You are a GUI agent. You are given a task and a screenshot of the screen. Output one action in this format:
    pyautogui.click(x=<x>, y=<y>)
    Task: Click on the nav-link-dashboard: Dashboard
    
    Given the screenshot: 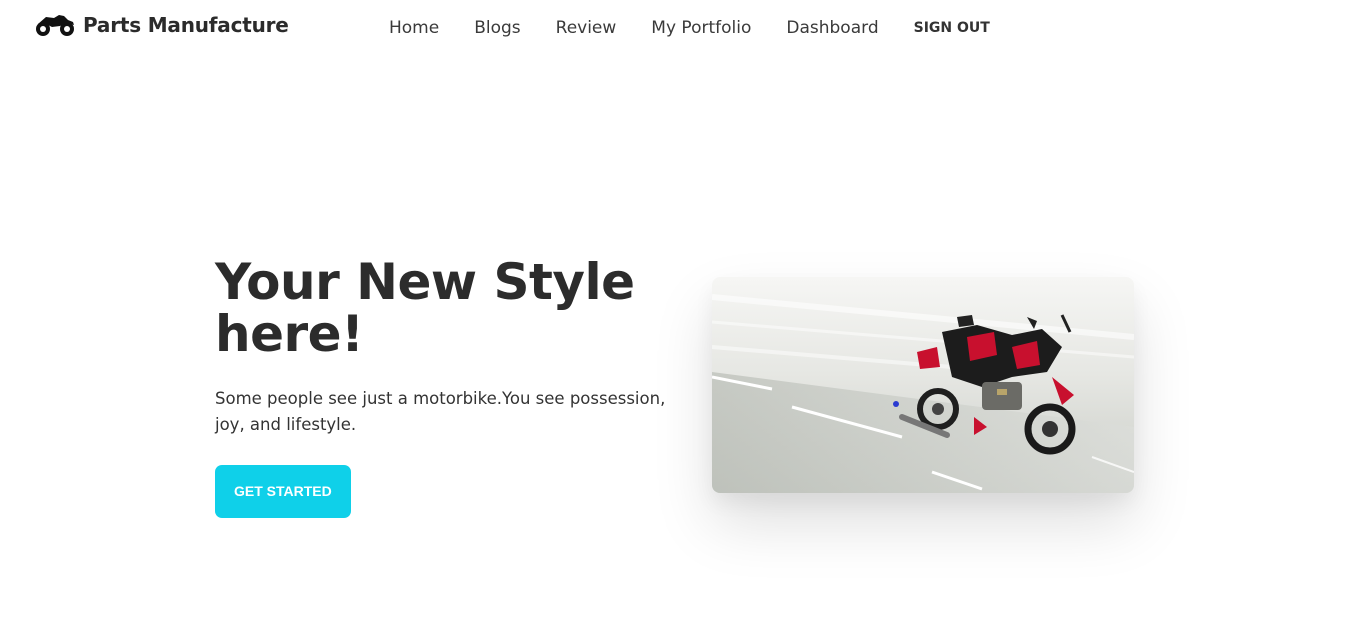 What is the action you would take?
    pyautogui.click(x=832, y=28)
    